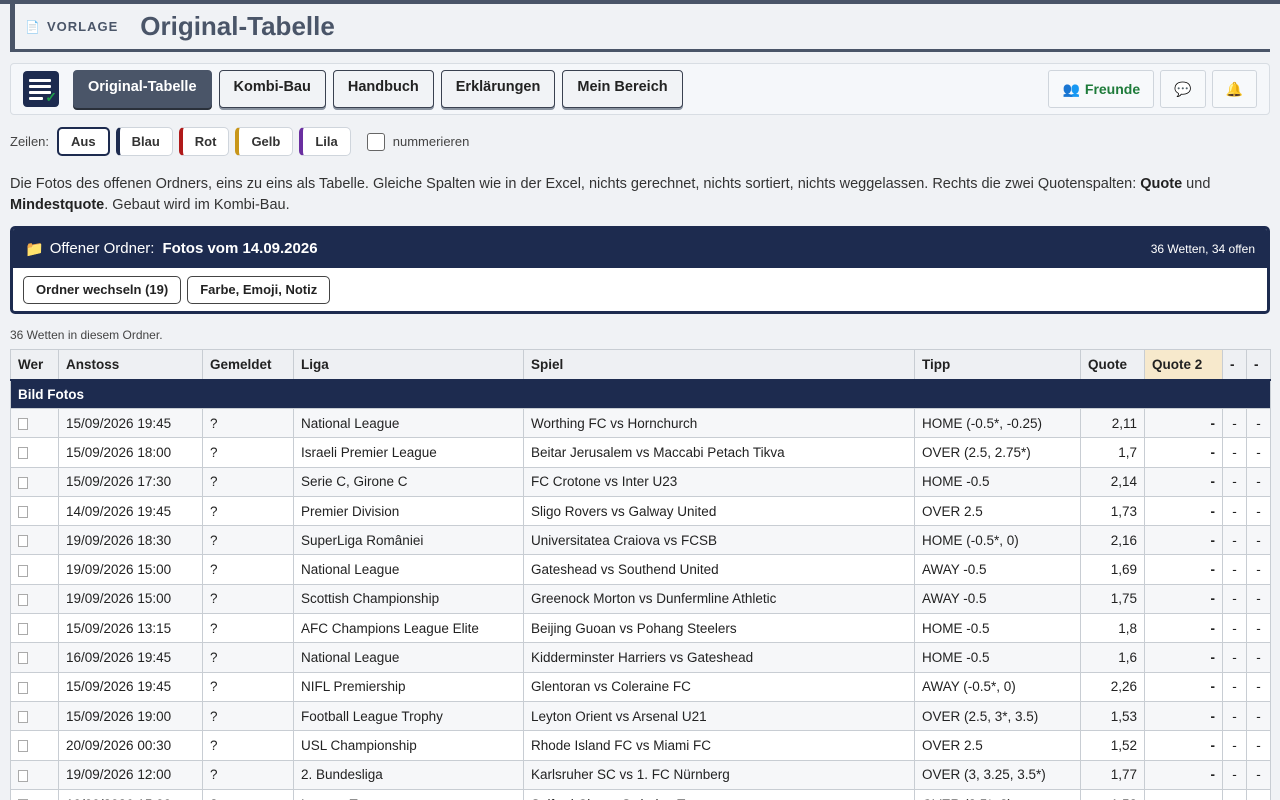 The width and height of the screenshot is (1280, 800). What do you see at coordinates (383, 89) in the screenshot?
I see `nav-handbuch: Handbuch` at bounding box center [383, 89].